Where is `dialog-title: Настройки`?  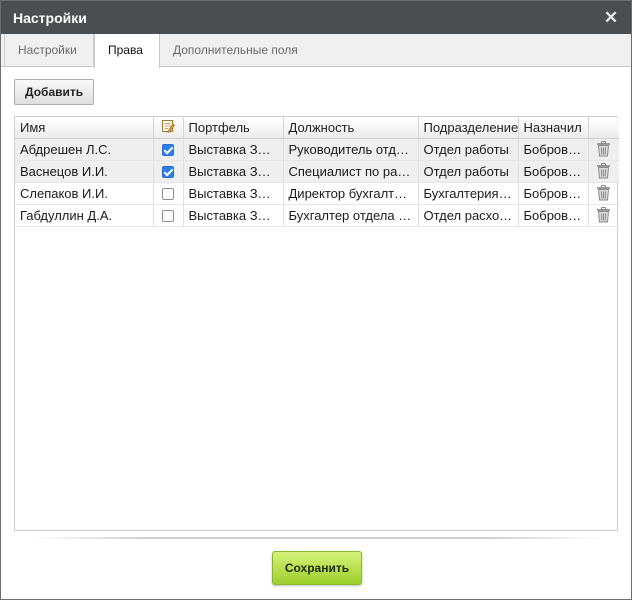
dialog-title: Настройки is located at coordinates (50, 17).